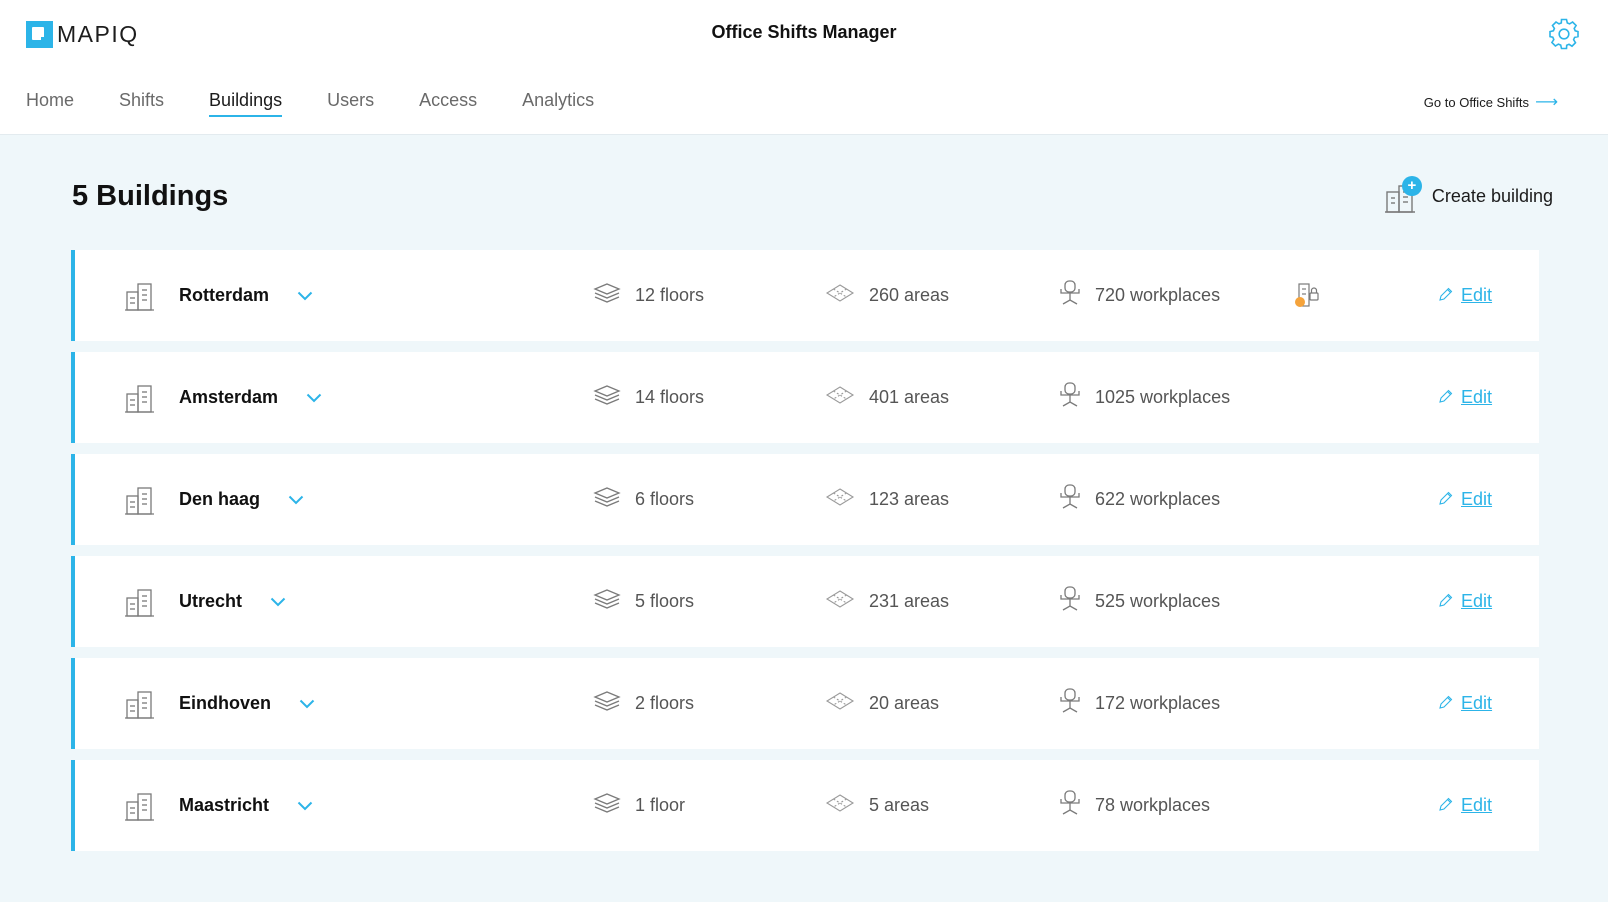 This screenshot has width=1608, height=902. What do you see at coordinates (670, 397) in the screenshot?
I see `floors-count: 14 floors` at bounding box center [670, 397].